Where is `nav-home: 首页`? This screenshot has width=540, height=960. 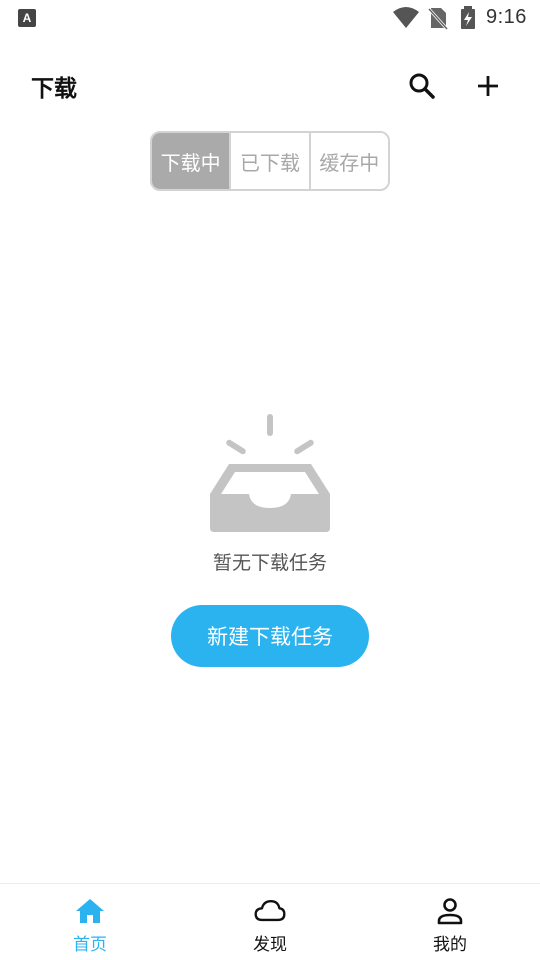 nav-home: 首页 is located at coordinates (90, 922).